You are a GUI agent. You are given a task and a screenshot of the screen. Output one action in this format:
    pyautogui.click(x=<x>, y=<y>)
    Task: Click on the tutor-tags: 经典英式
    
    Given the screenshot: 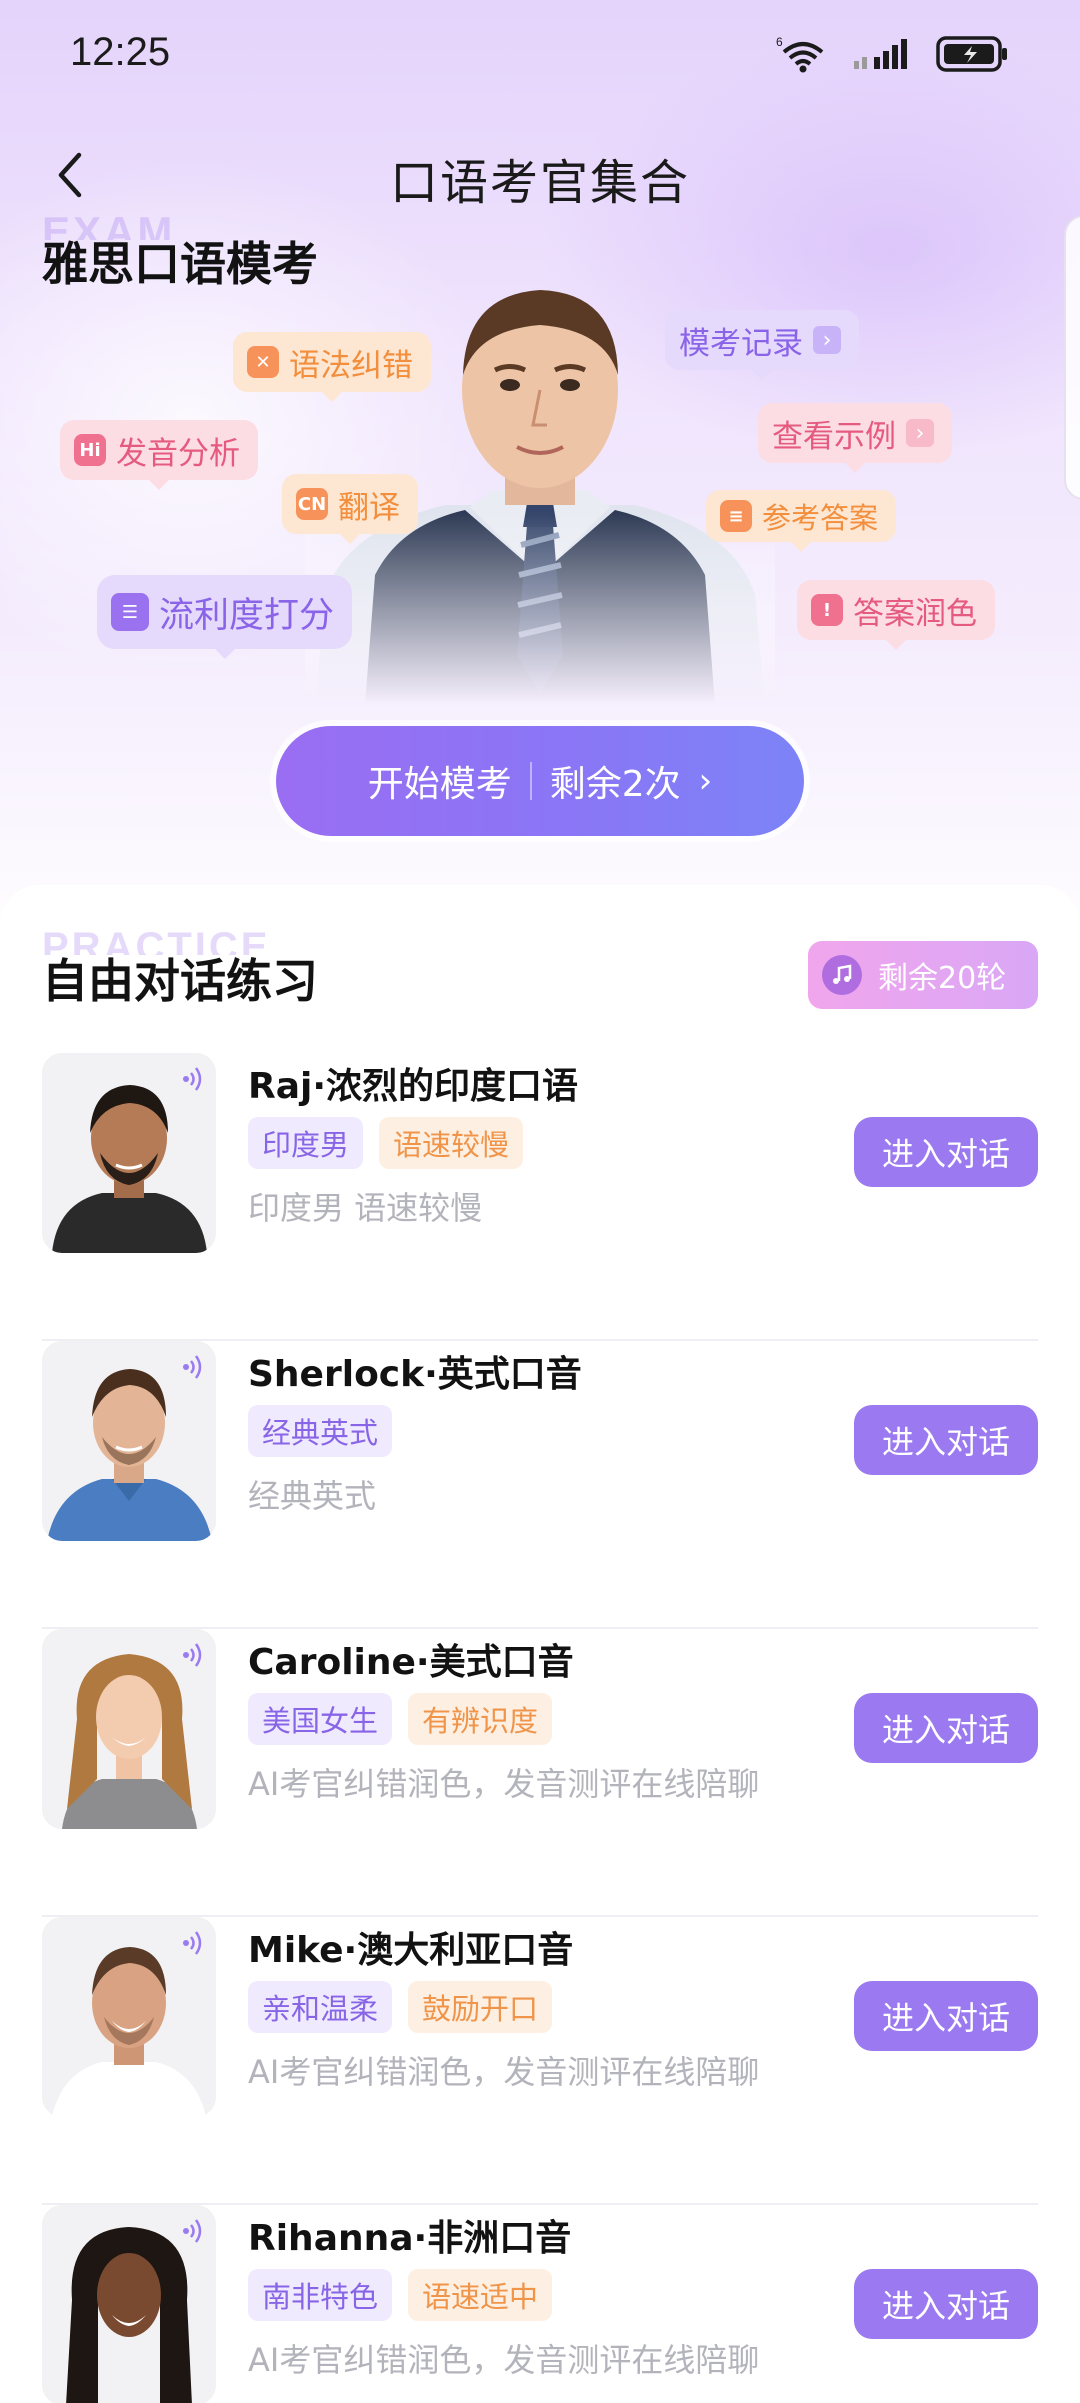 What is the action you would take?
    pyautogui.click(x=320, y=1431)
    